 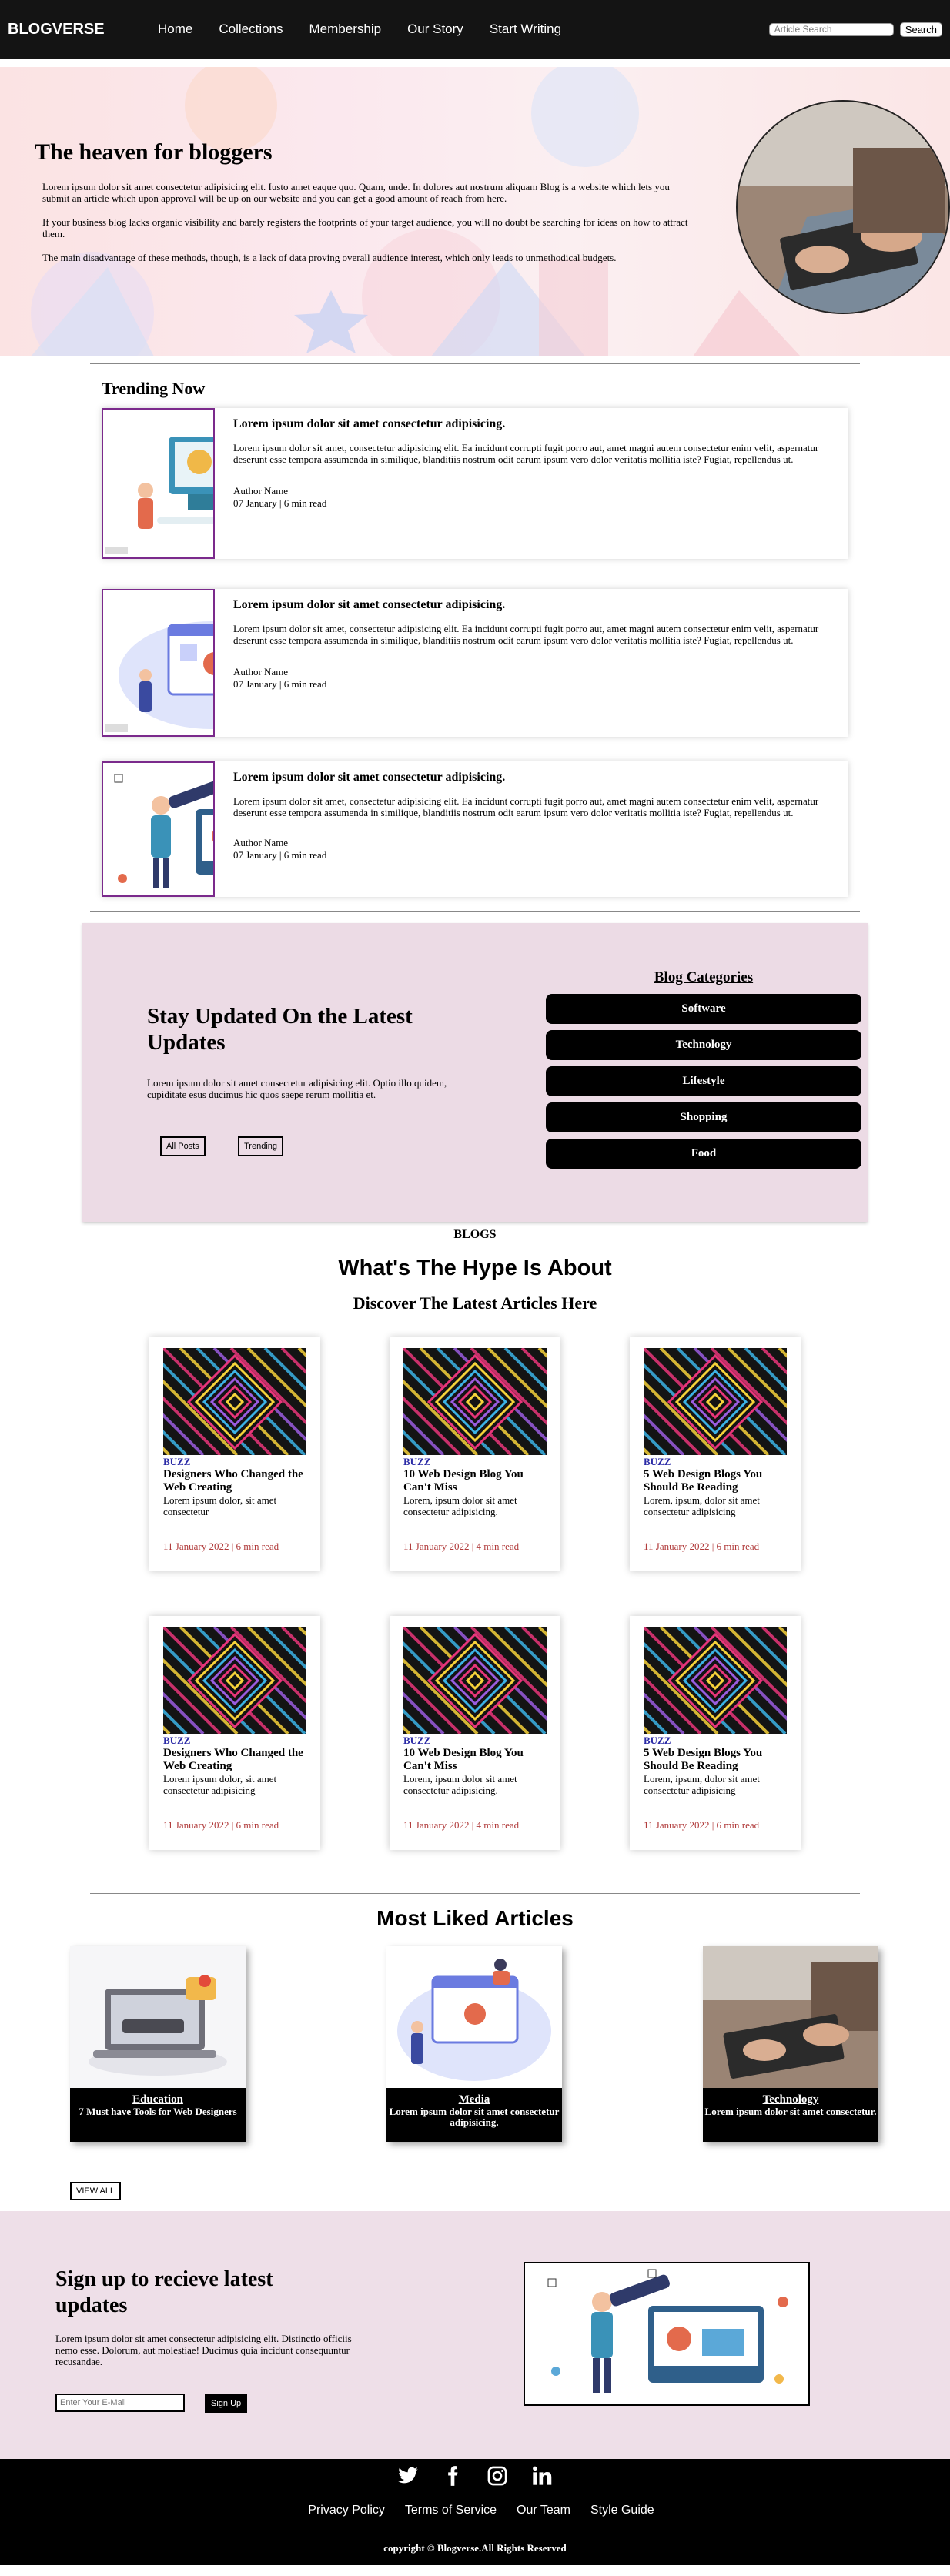 I want to click on search-bar: Search, so click(x=855, y=29).